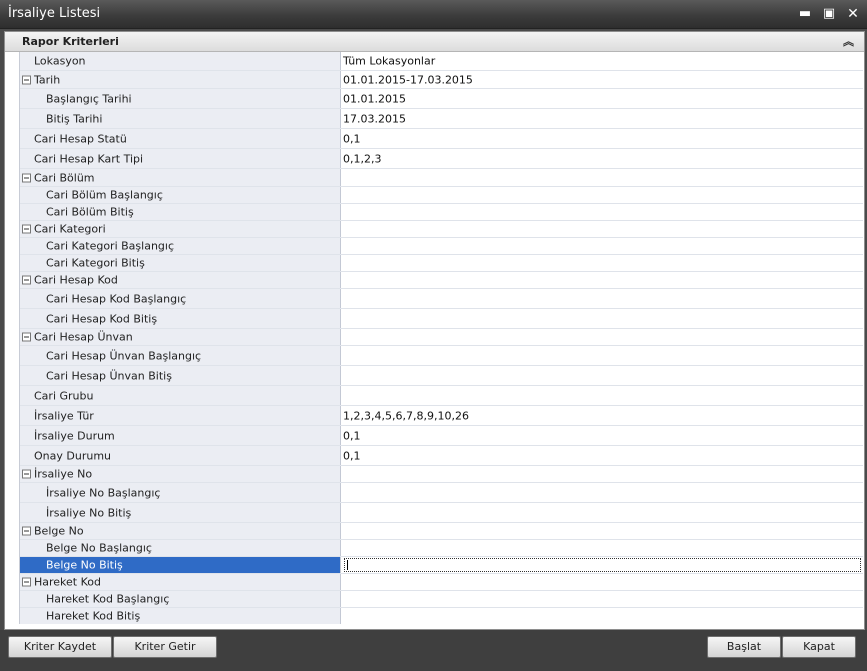 The height and width of the screenshot is (671, 867). I want to click on grid-row: Belge No, so click(441, 531).